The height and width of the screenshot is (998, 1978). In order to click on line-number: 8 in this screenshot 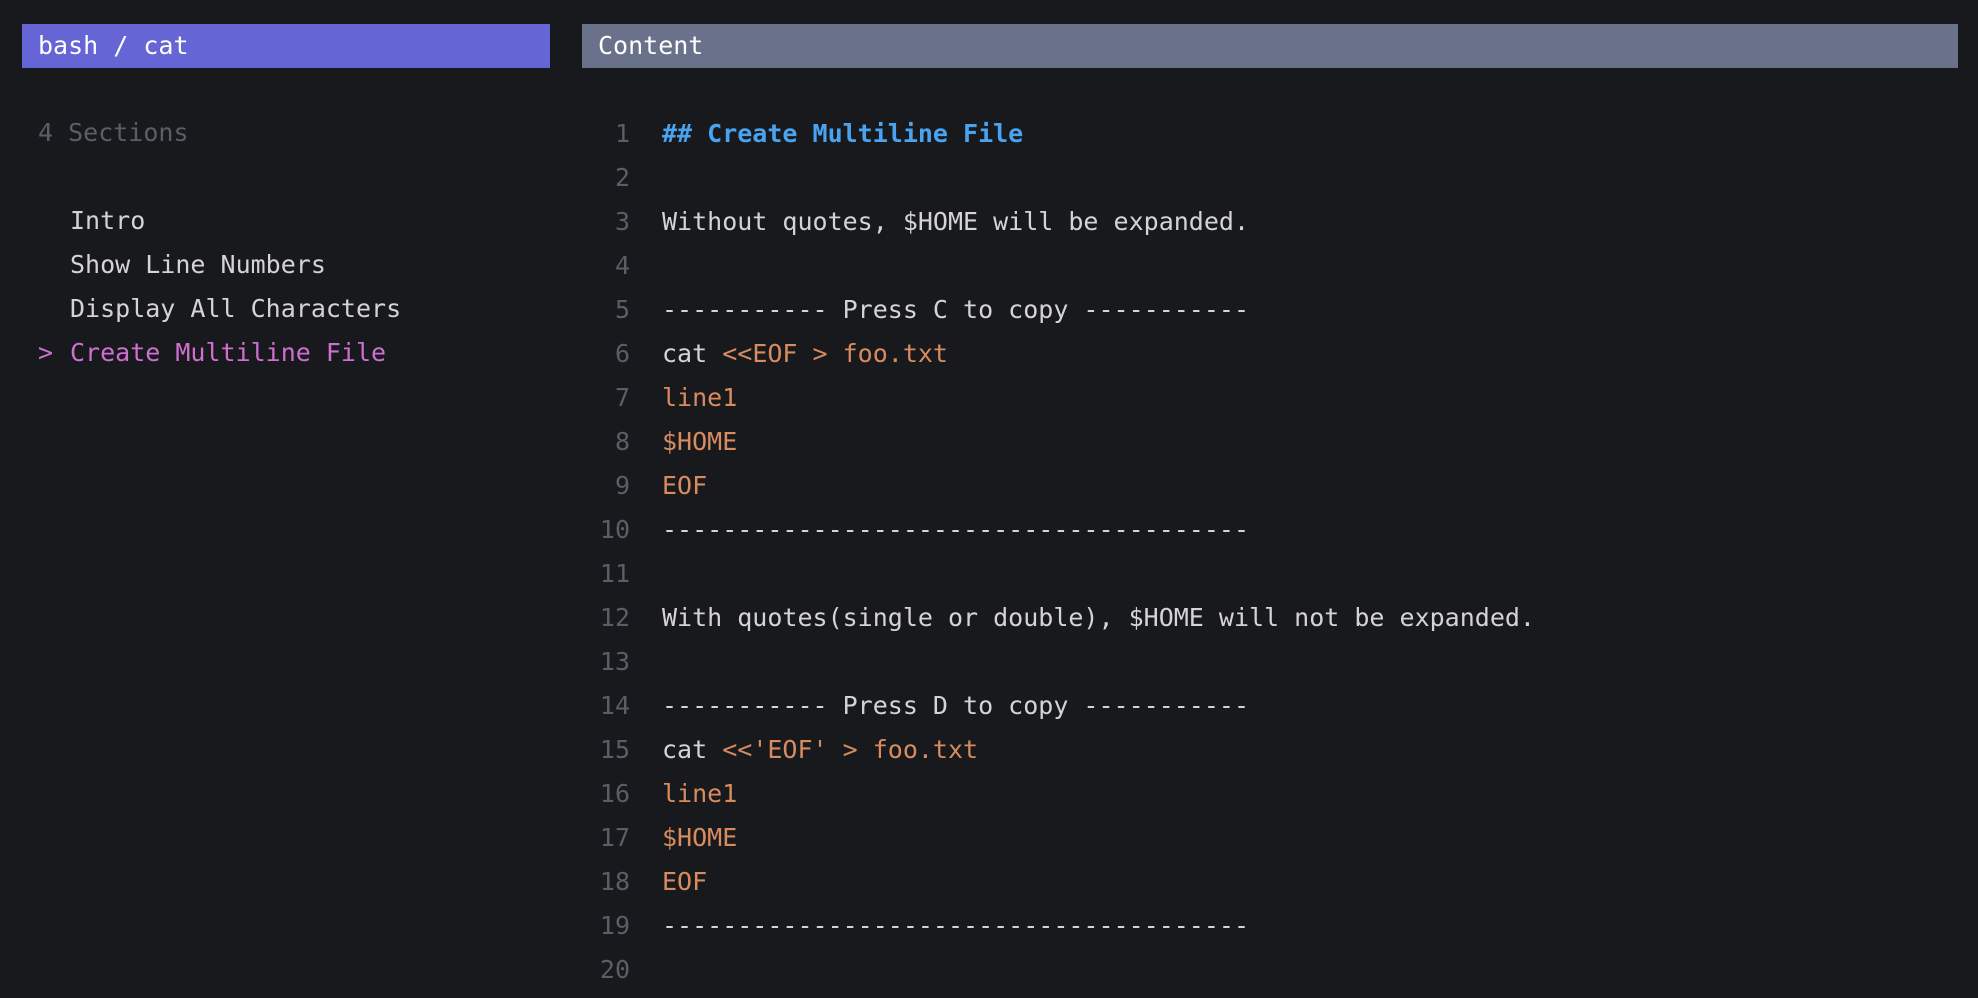, I will do `click(622, 441)`.